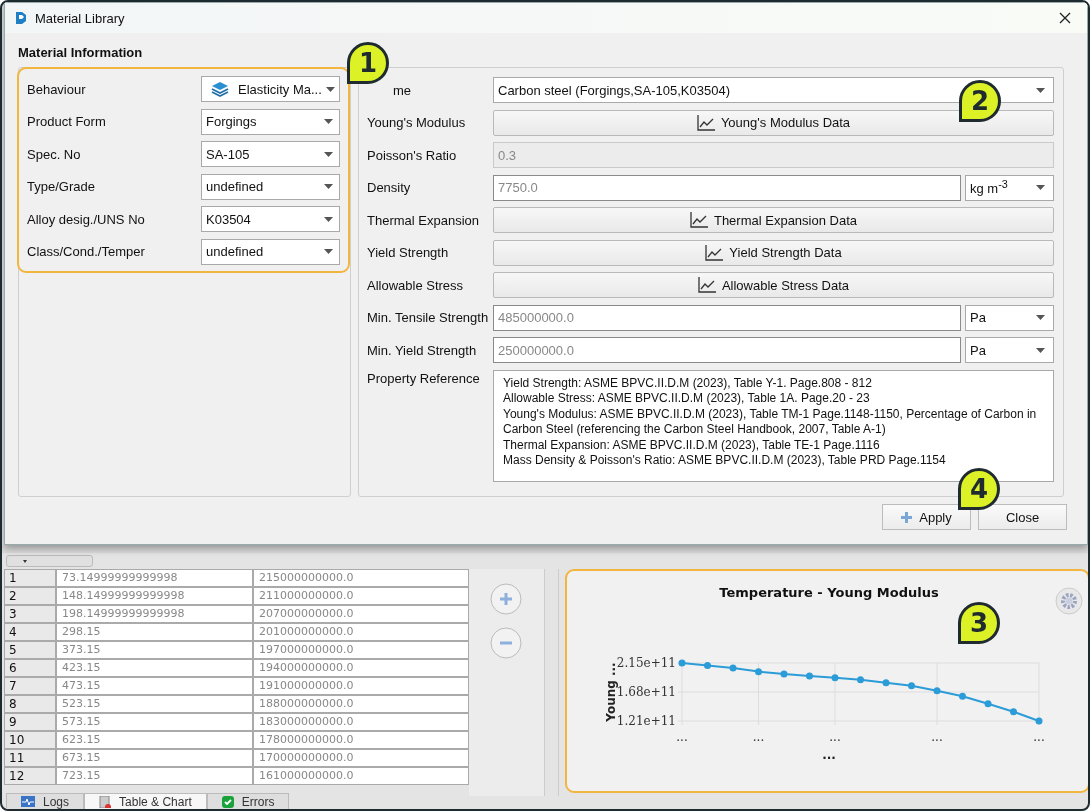 The image size is (1090, 811). Describe the element at coordinates (361, 740) in the screenshot. I see `table-cell: 178000000000.0` at that location.